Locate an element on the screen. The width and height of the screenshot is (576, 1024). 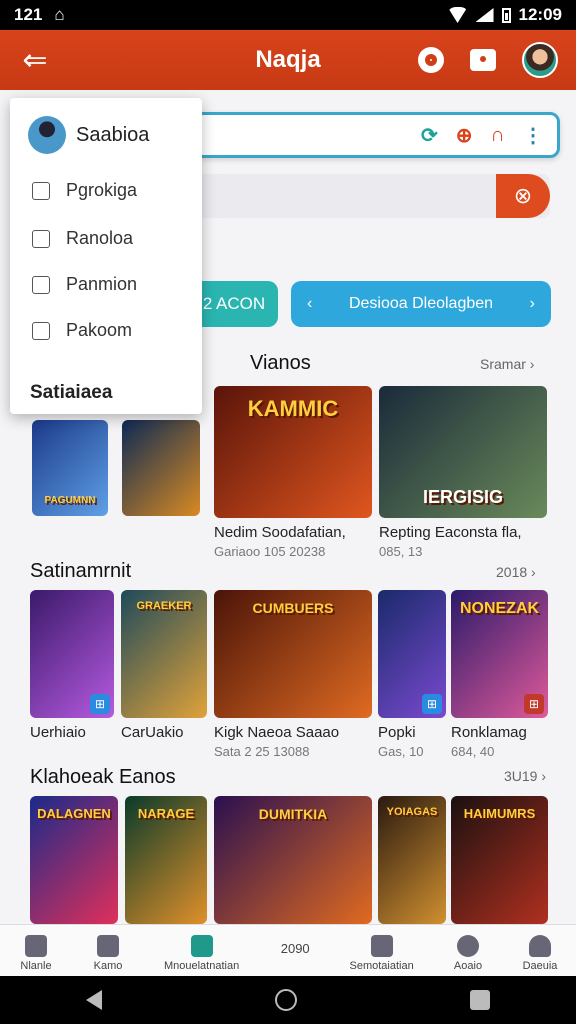
mic-icon is located at coordinates (468, 946).